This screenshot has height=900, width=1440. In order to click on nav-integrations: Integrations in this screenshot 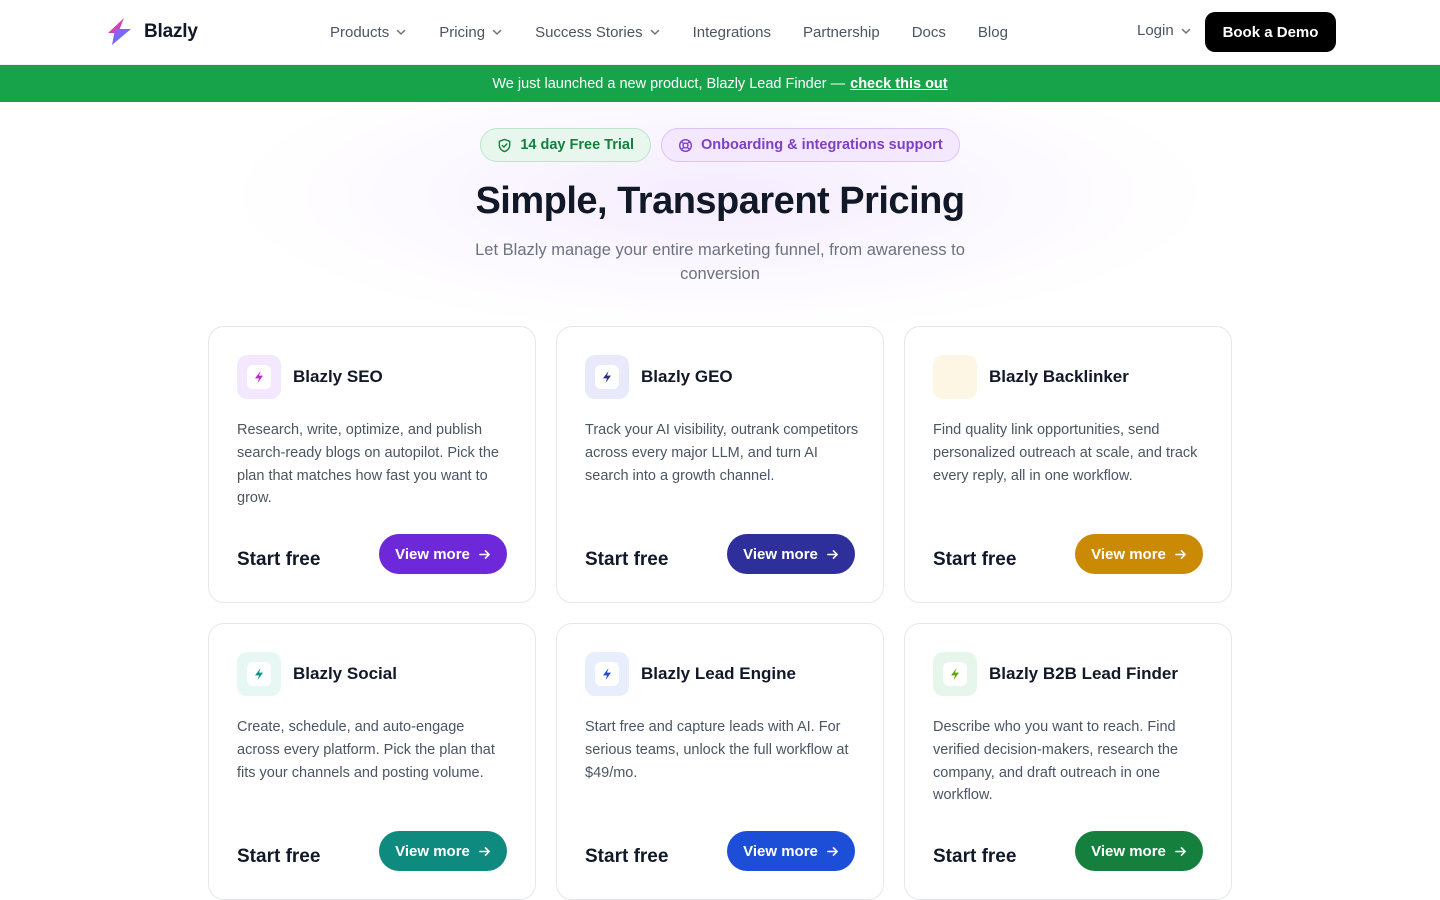, I will do `click(732, 32)`.